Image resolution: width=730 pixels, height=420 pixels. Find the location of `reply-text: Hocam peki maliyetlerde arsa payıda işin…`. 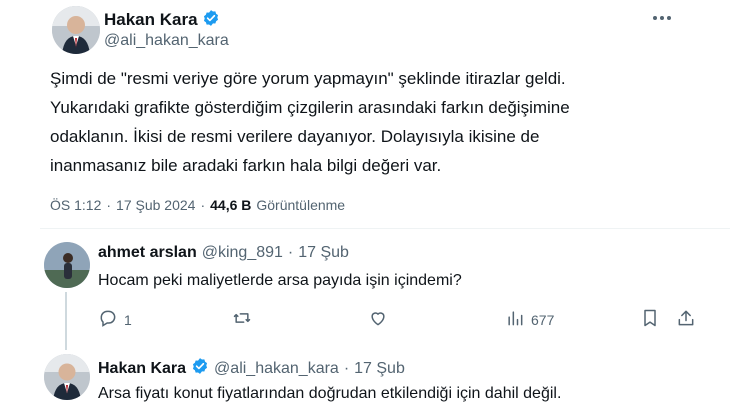

reply-text: Hocam peki maliyetlerde arsa payıda işin… is located at coordinates (280, 280).